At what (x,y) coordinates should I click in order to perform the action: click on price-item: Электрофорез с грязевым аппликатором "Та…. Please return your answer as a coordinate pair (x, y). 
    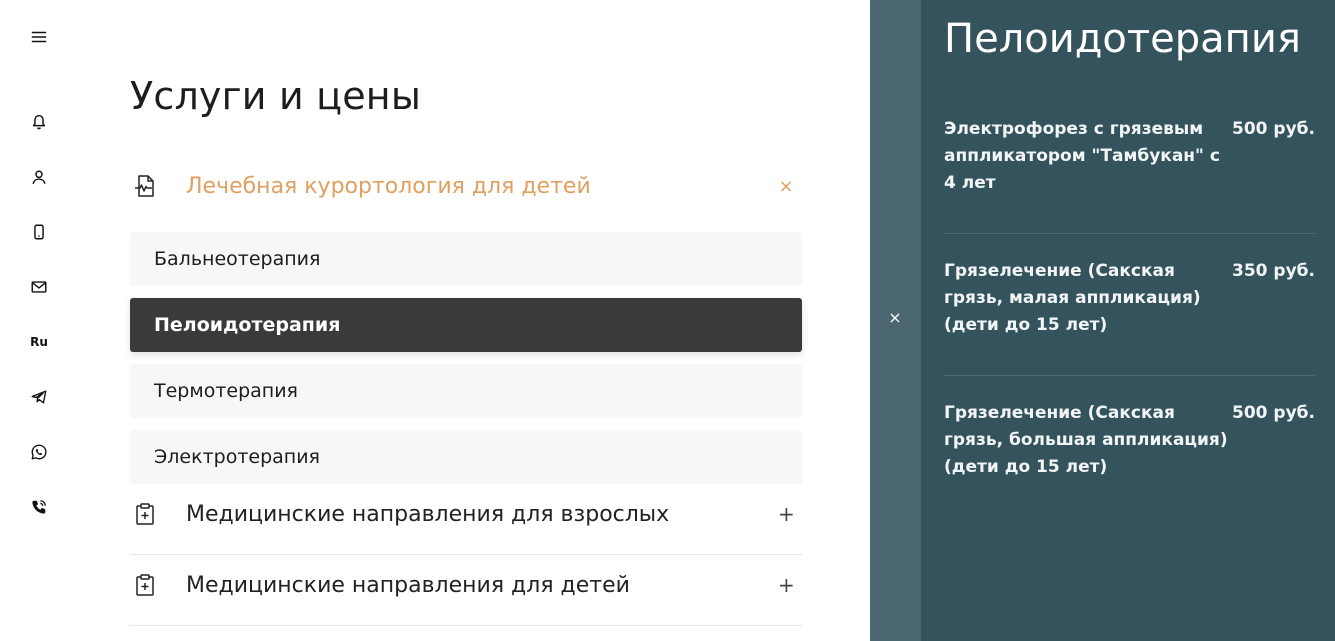
    Looking at the image, I should click on (1129, 156).